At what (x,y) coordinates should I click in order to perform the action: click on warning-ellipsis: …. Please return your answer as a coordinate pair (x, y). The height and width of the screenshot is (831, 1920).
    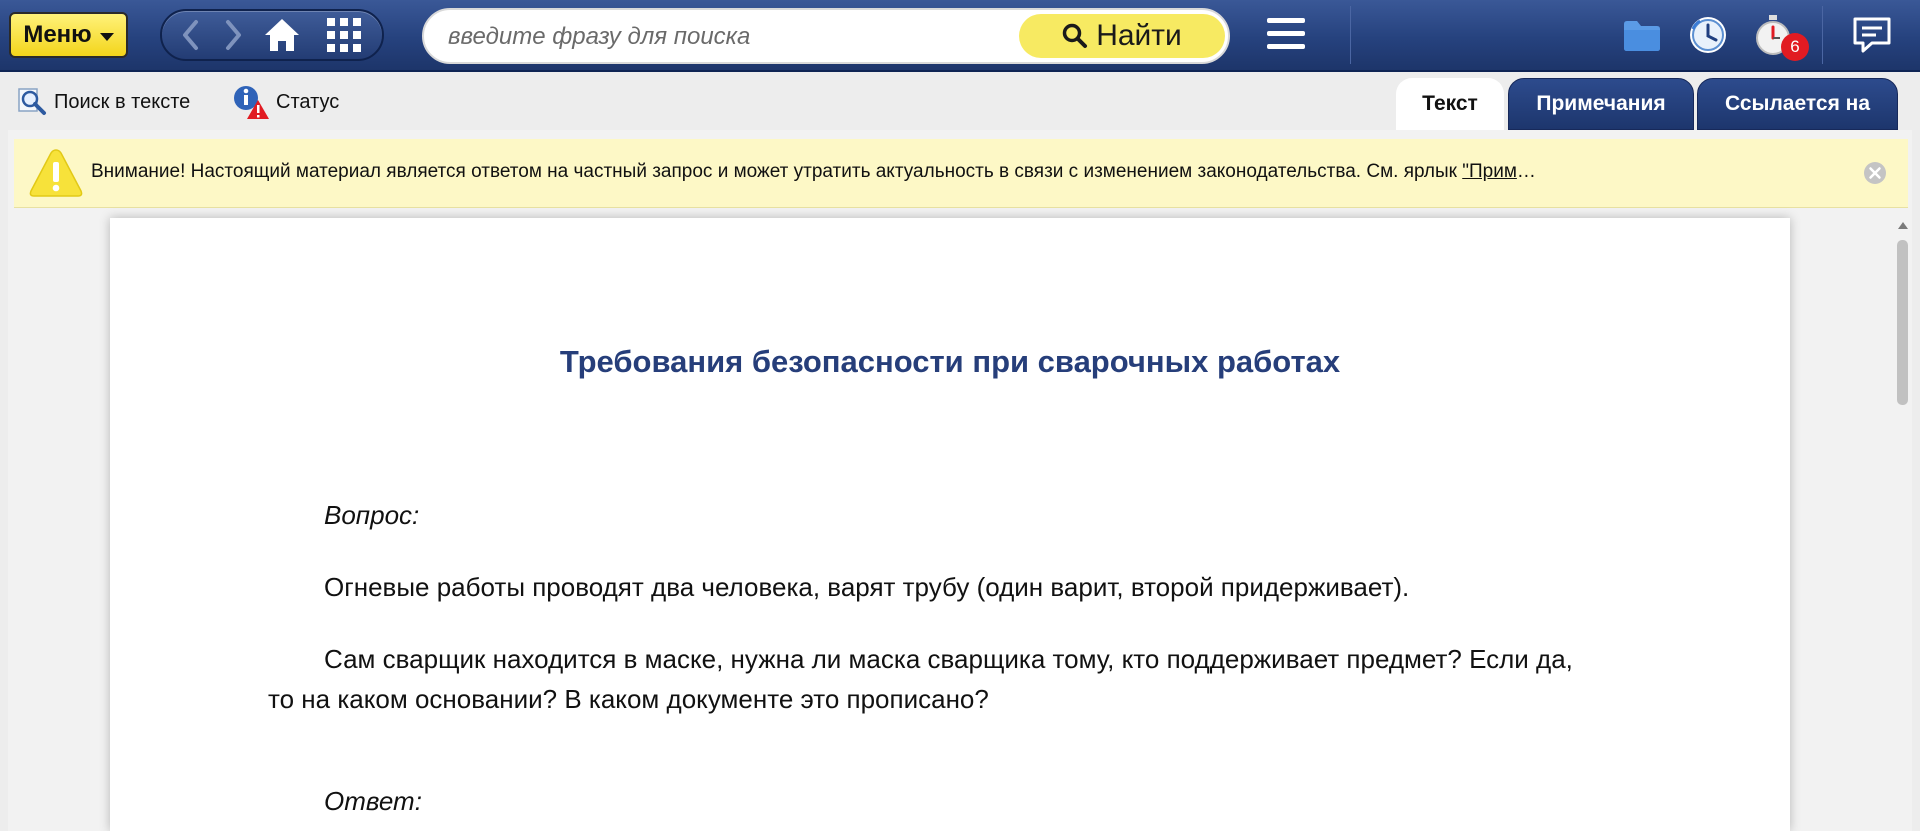
    Looking at the image, I should click on (1526, 171).